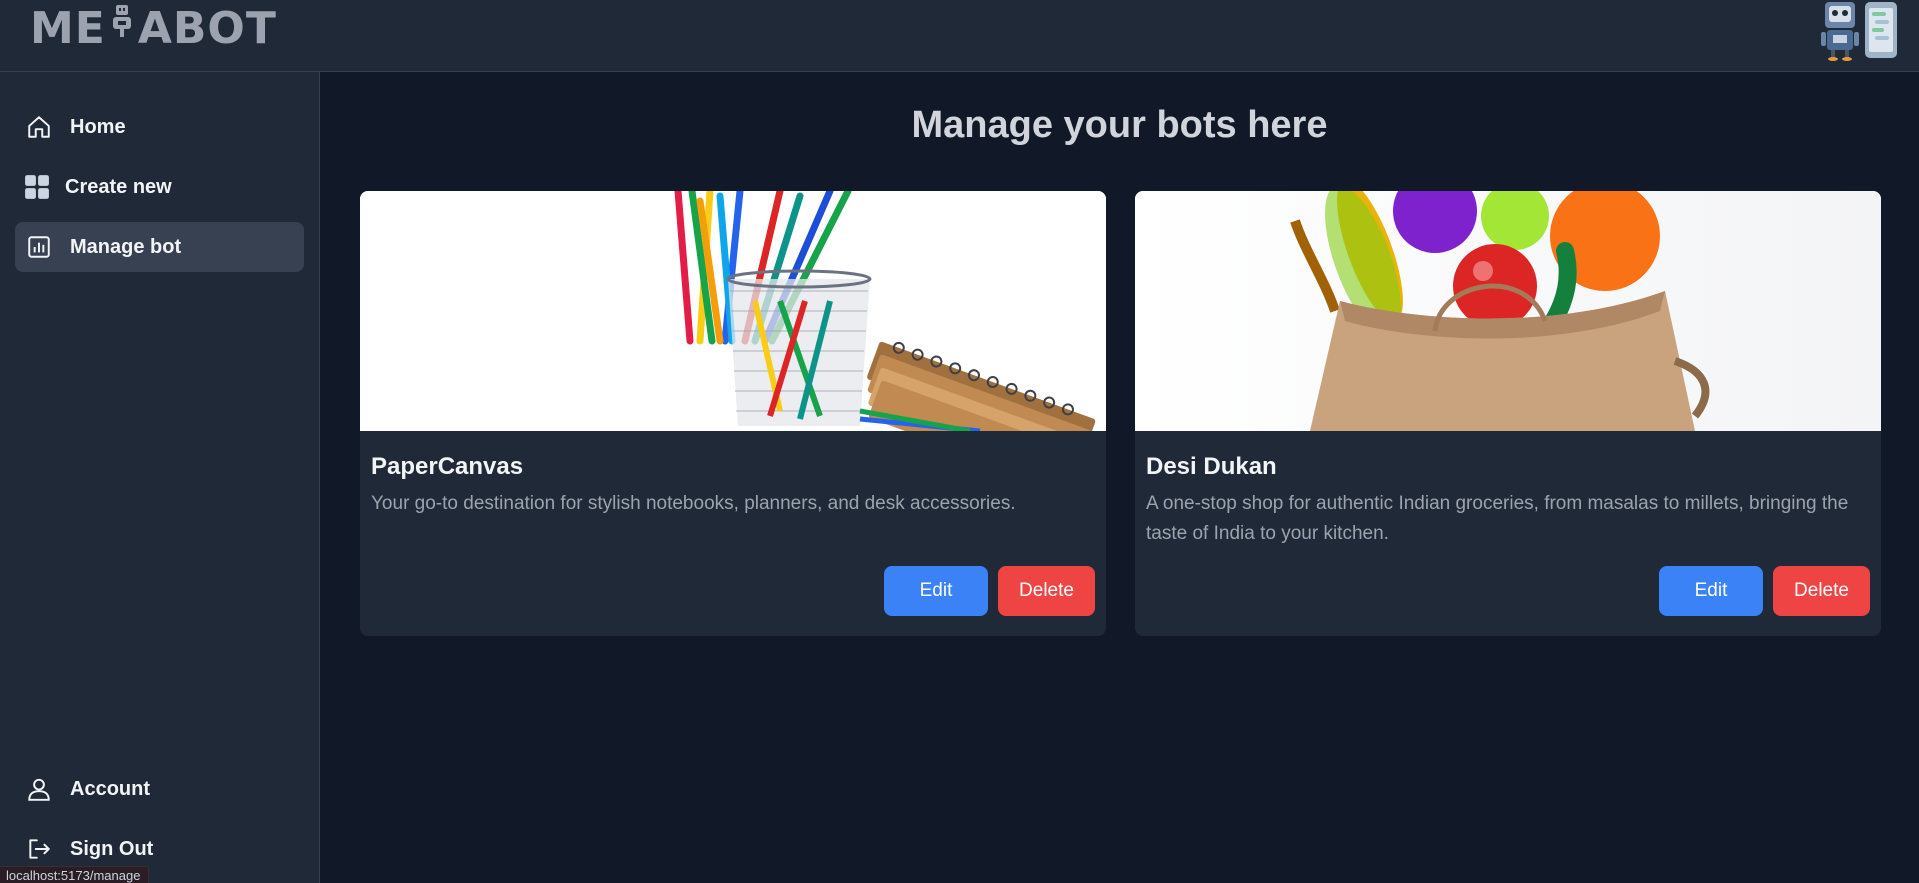 The image size is (1919, 883). Describe the element at coordinates (1119, 125) in the screenshot. I see `page-title: Manage your bots here` at that location.